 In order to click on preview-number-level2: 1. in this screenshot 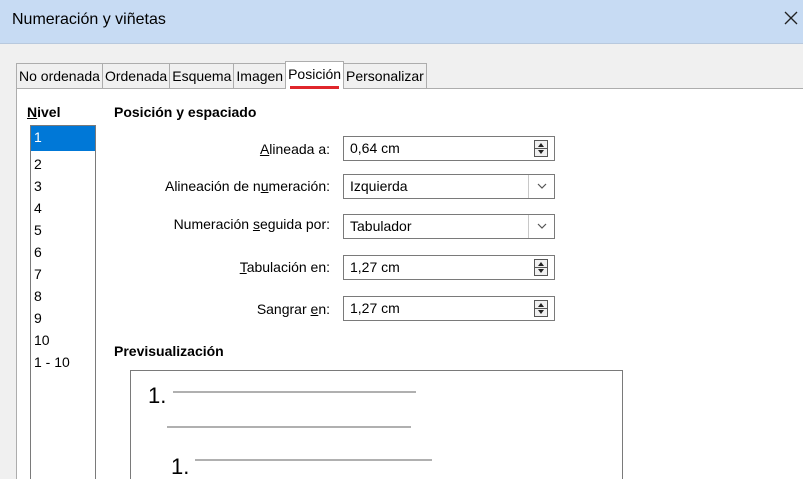, I will do `click(180, 466)`.